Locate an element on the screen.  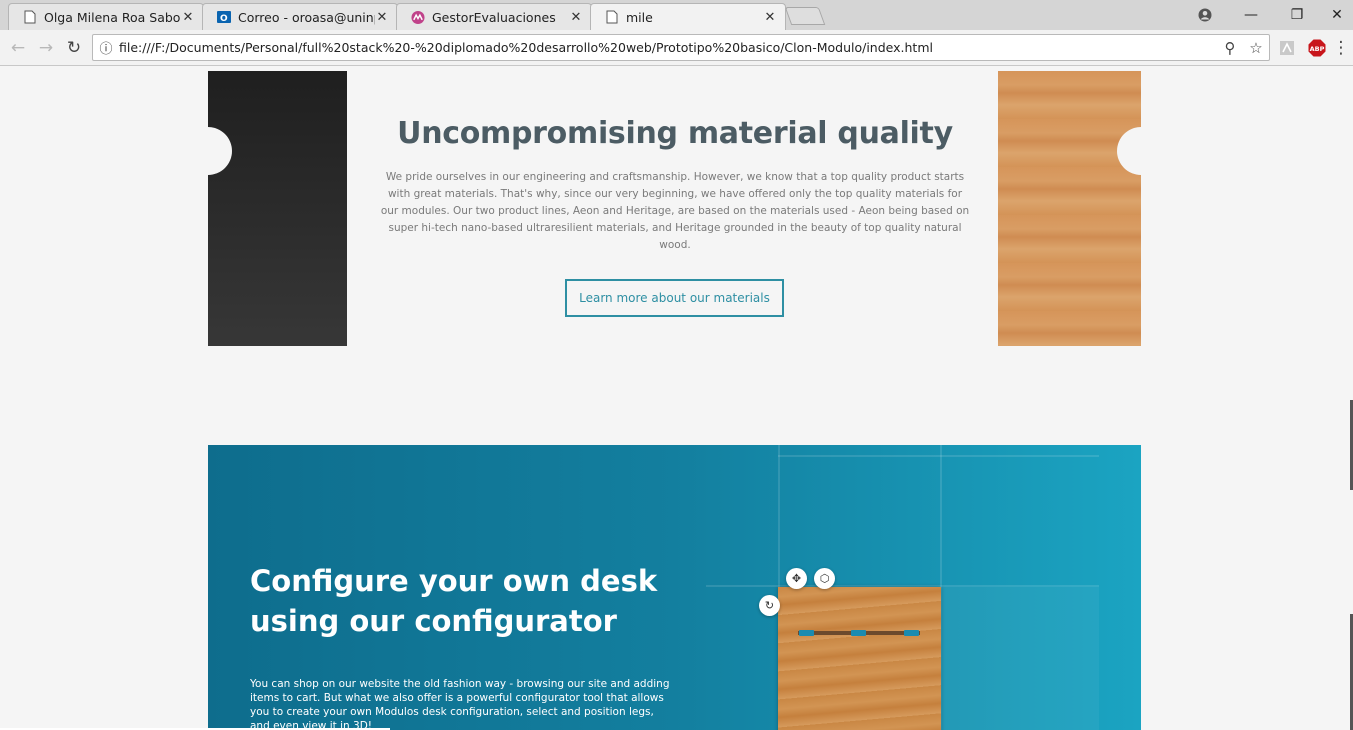
adblock-icon: ABP is located at coordinates (1317, 48).